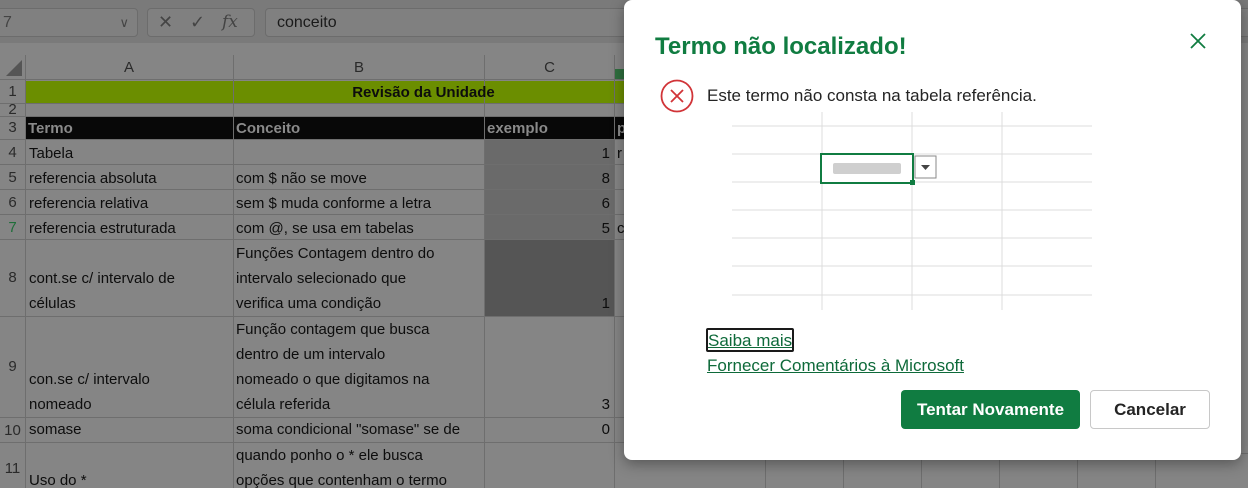 Image resolution: width=1248 pixels, height=488 pixels. I want to click on cancel-button: Cancelar, so click(1150, 409).